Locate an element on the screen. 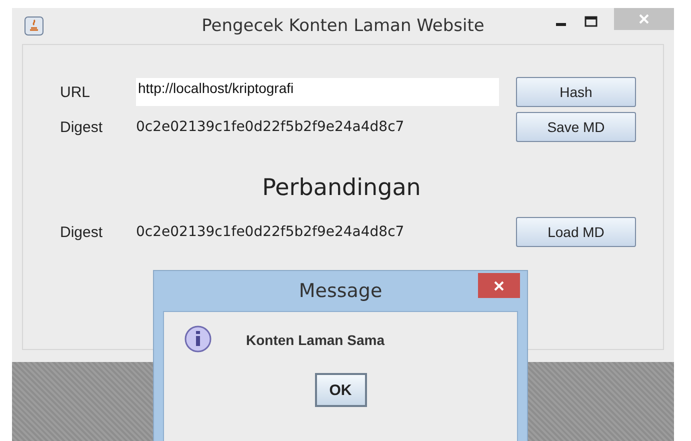 Image resolution: width=691 pixels, height=441 pixels. info-icon is located at coordinates (199, 340).